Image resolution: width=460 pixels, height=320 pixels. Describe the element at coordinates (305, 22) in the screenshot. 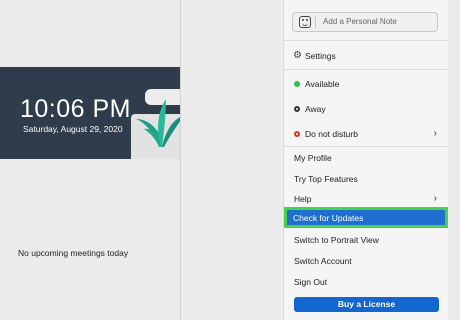

I see `smiley-icon` at that location.